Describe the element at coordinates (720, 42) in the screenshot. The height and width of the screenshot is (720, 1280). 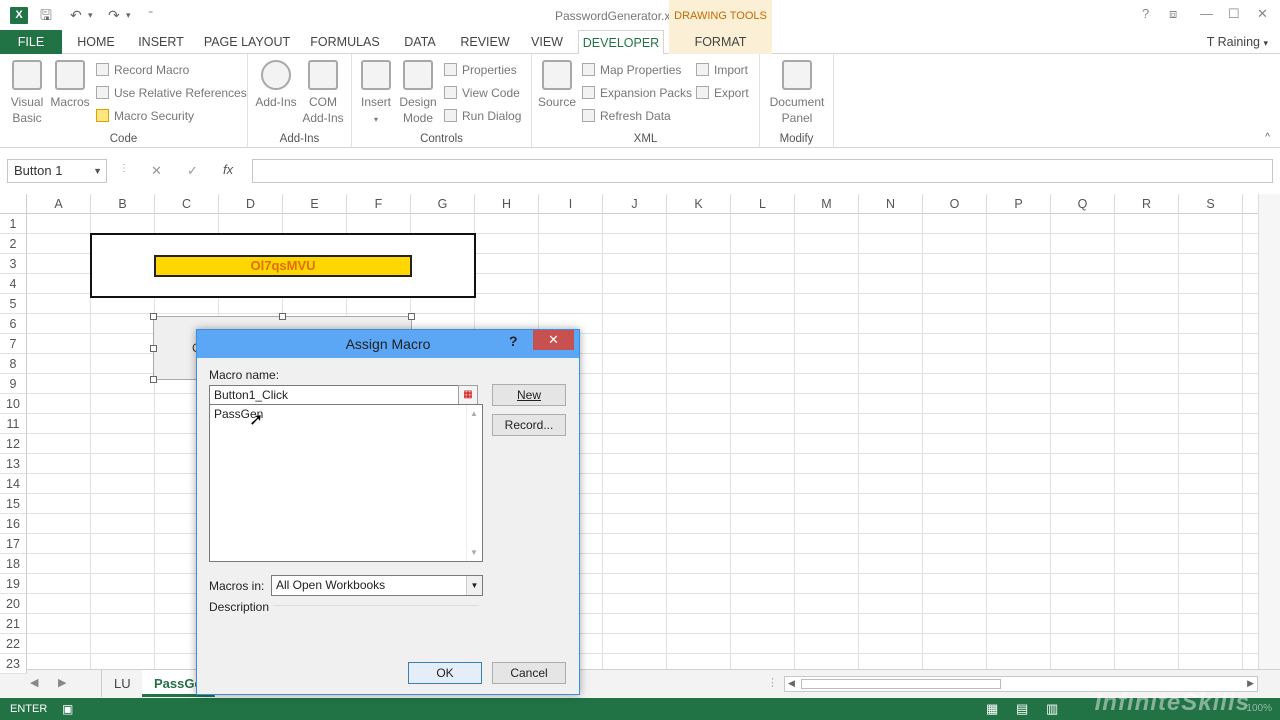
I see `tab-format: FORMAT` at that location.